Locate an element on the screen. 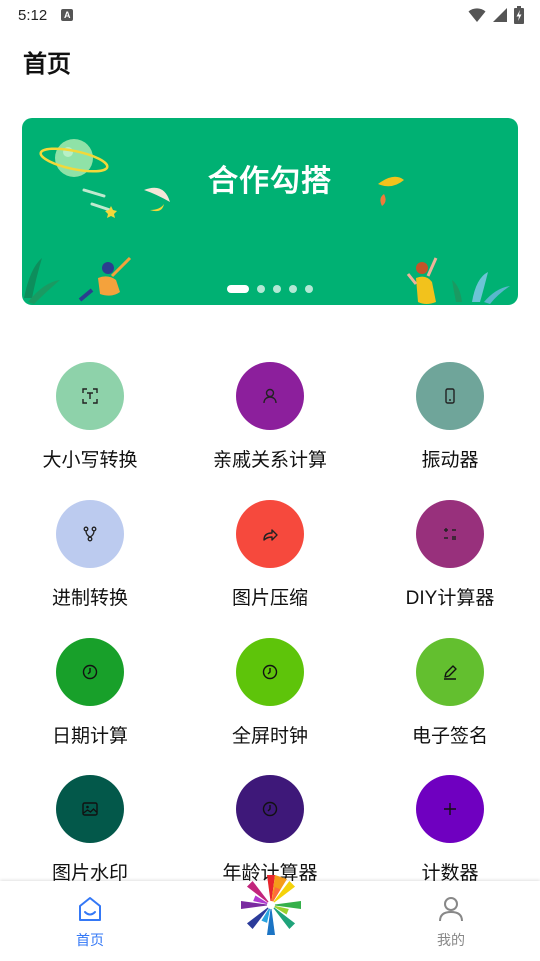 Image resolution: width=540 pixels, height=961 pixels. status-time: 5:12 is located at coordinates (33, 15).